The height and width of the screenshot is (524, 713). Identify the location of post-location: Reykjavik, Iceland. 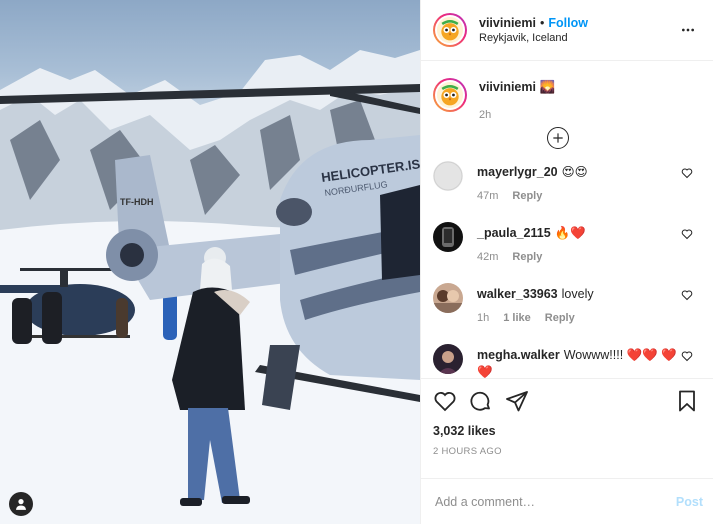
(578, 38).